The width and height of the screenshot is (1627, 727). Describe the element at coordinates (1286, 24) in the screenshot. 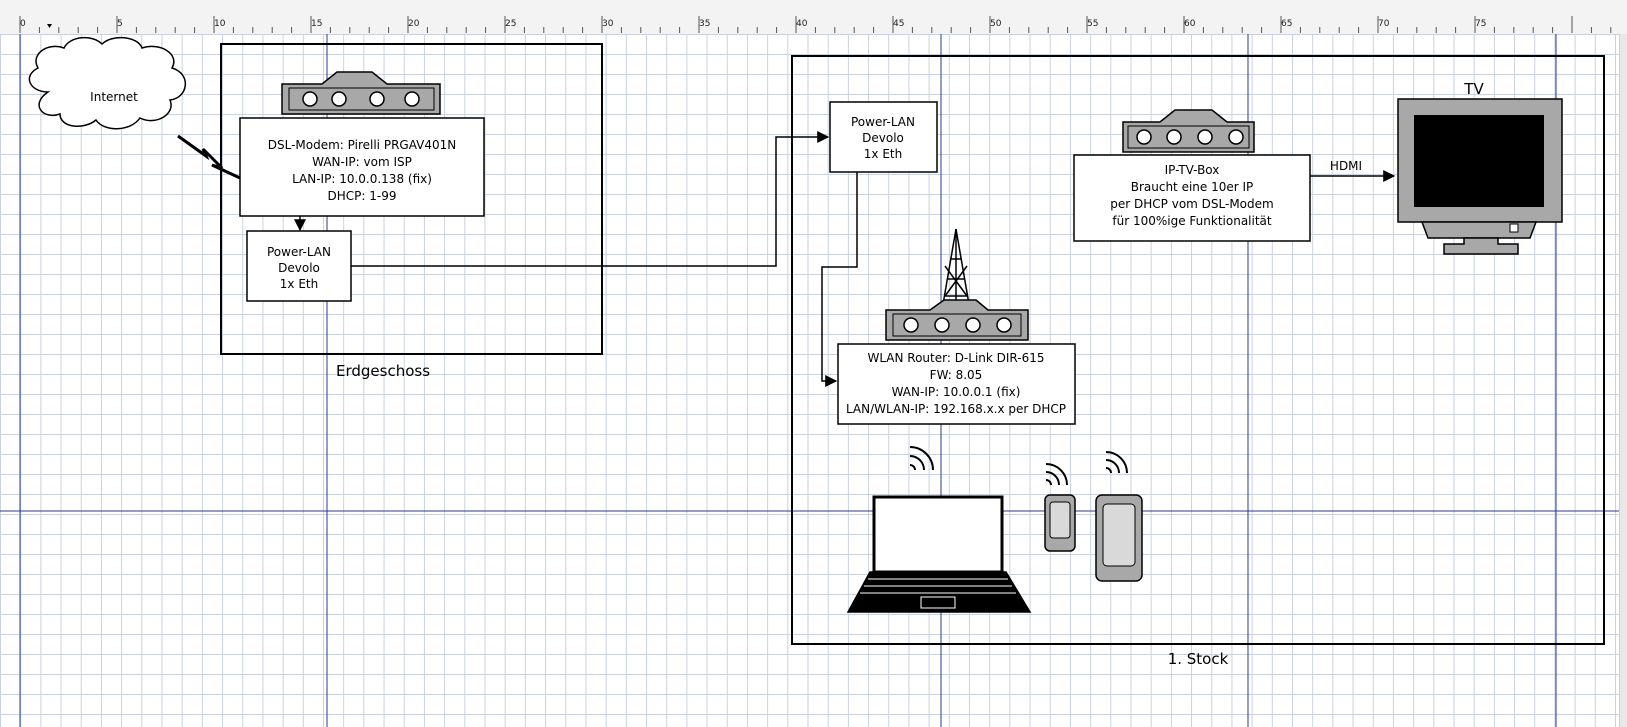

I see `ruler-label: 65` at that location.